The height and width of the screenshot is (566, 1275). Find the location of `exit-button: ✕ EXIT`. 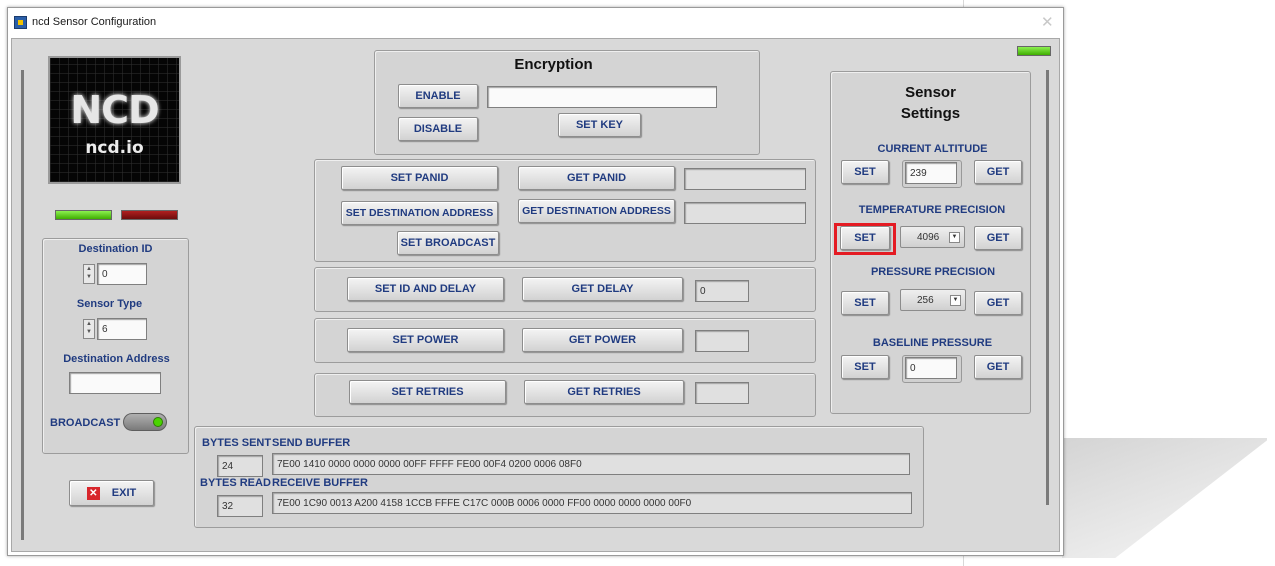

exit-button: ✕ EXIT is located at coordinates (111, 493).